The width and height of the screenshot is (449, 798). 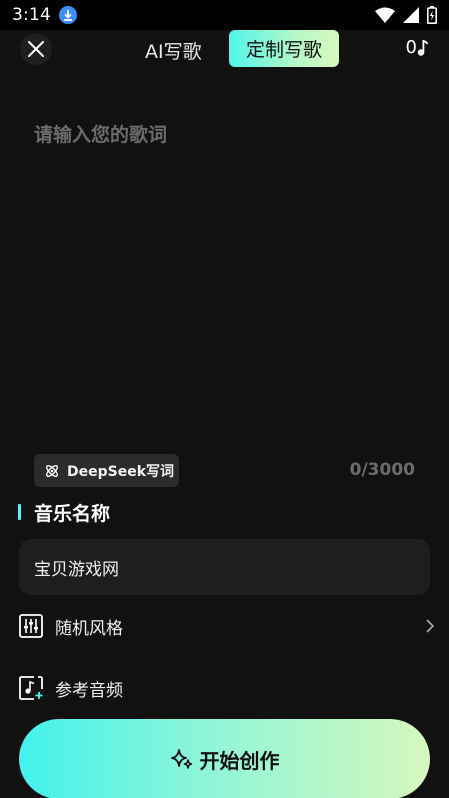 What do you see at coordinates (284, 48) in the screenshot?
I see `tab-custom-write: 定制写歌` at bounding box center [284, 48].